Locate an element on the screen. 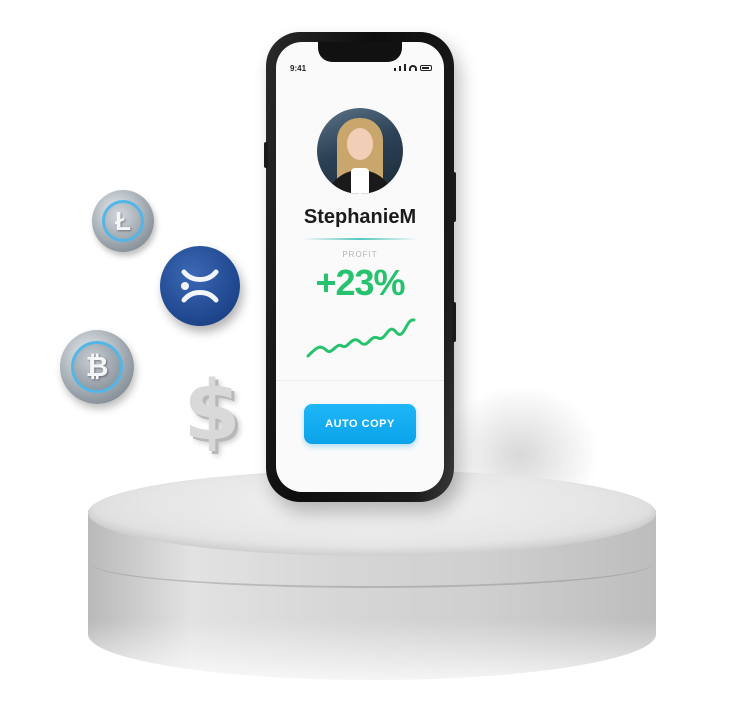  bitcoin-symbol: ₿ is located at coordinates (97, 367).